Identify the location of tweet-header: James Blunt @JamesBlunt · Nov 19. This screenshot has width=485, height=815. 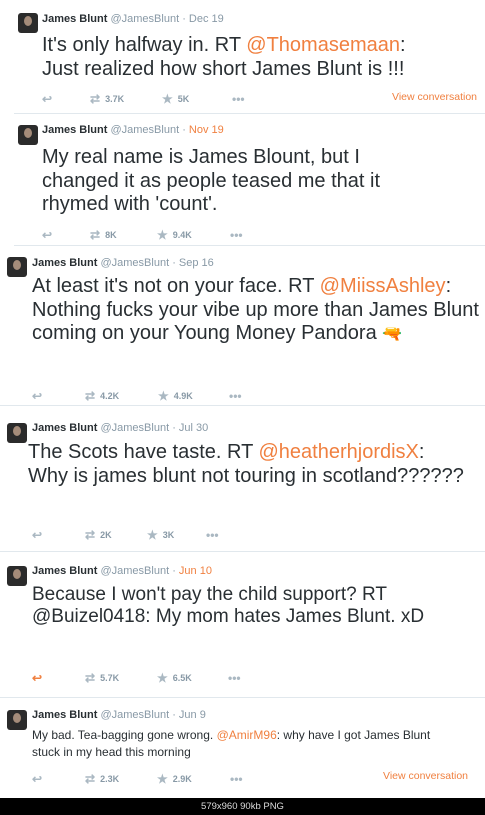
(133, 130).